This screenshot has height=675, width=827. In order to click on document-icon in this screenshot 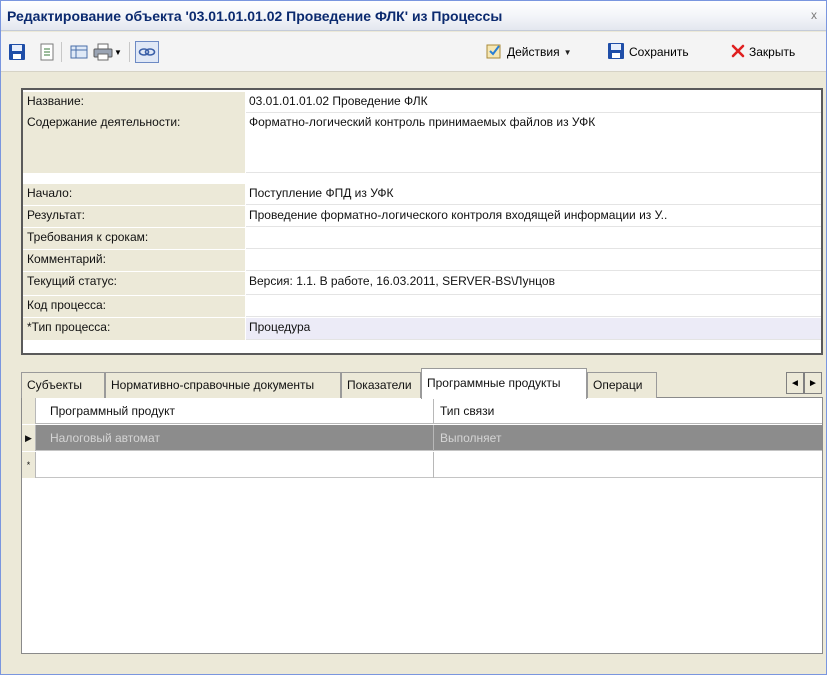, I will do `click(47, 52)`.